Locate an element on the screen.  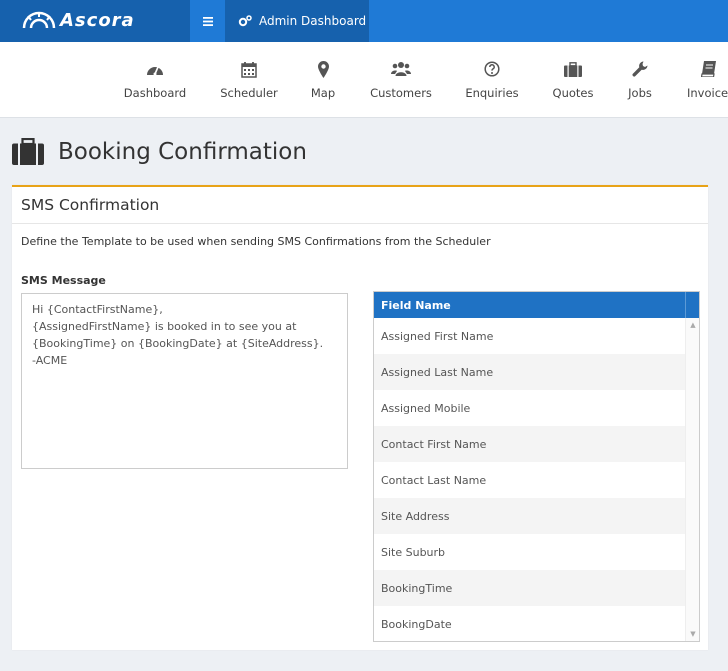
nav-label: Map is located at coordinates (323, 93).